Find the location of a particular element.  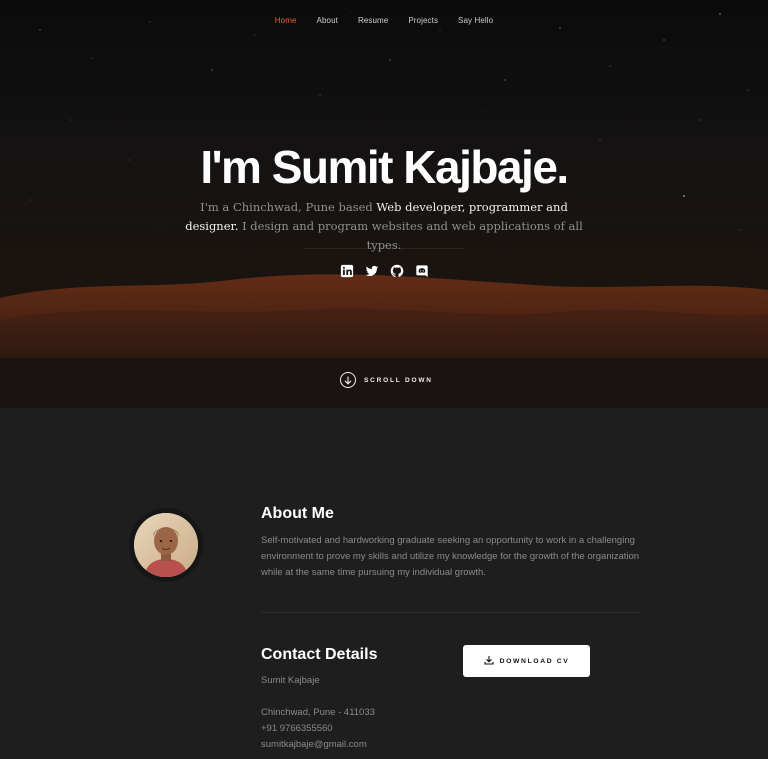

download-cv-label: DOWNLOAD CV is located at coordinates (534, 661).